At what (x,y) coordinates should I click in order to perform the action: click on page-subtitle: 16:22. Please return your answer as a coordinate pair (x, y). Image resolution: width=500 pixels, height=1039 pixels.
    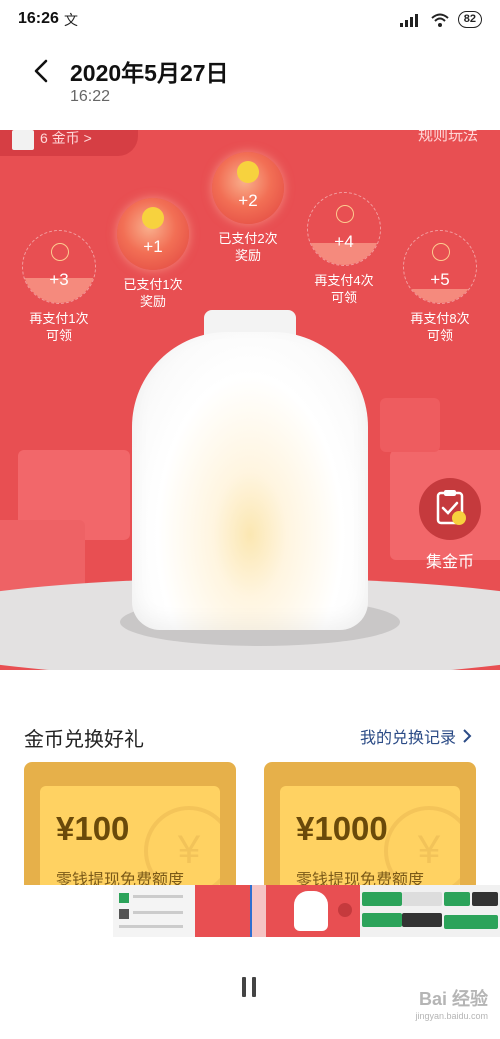
    Looking at the image, I should click on (90, 96).